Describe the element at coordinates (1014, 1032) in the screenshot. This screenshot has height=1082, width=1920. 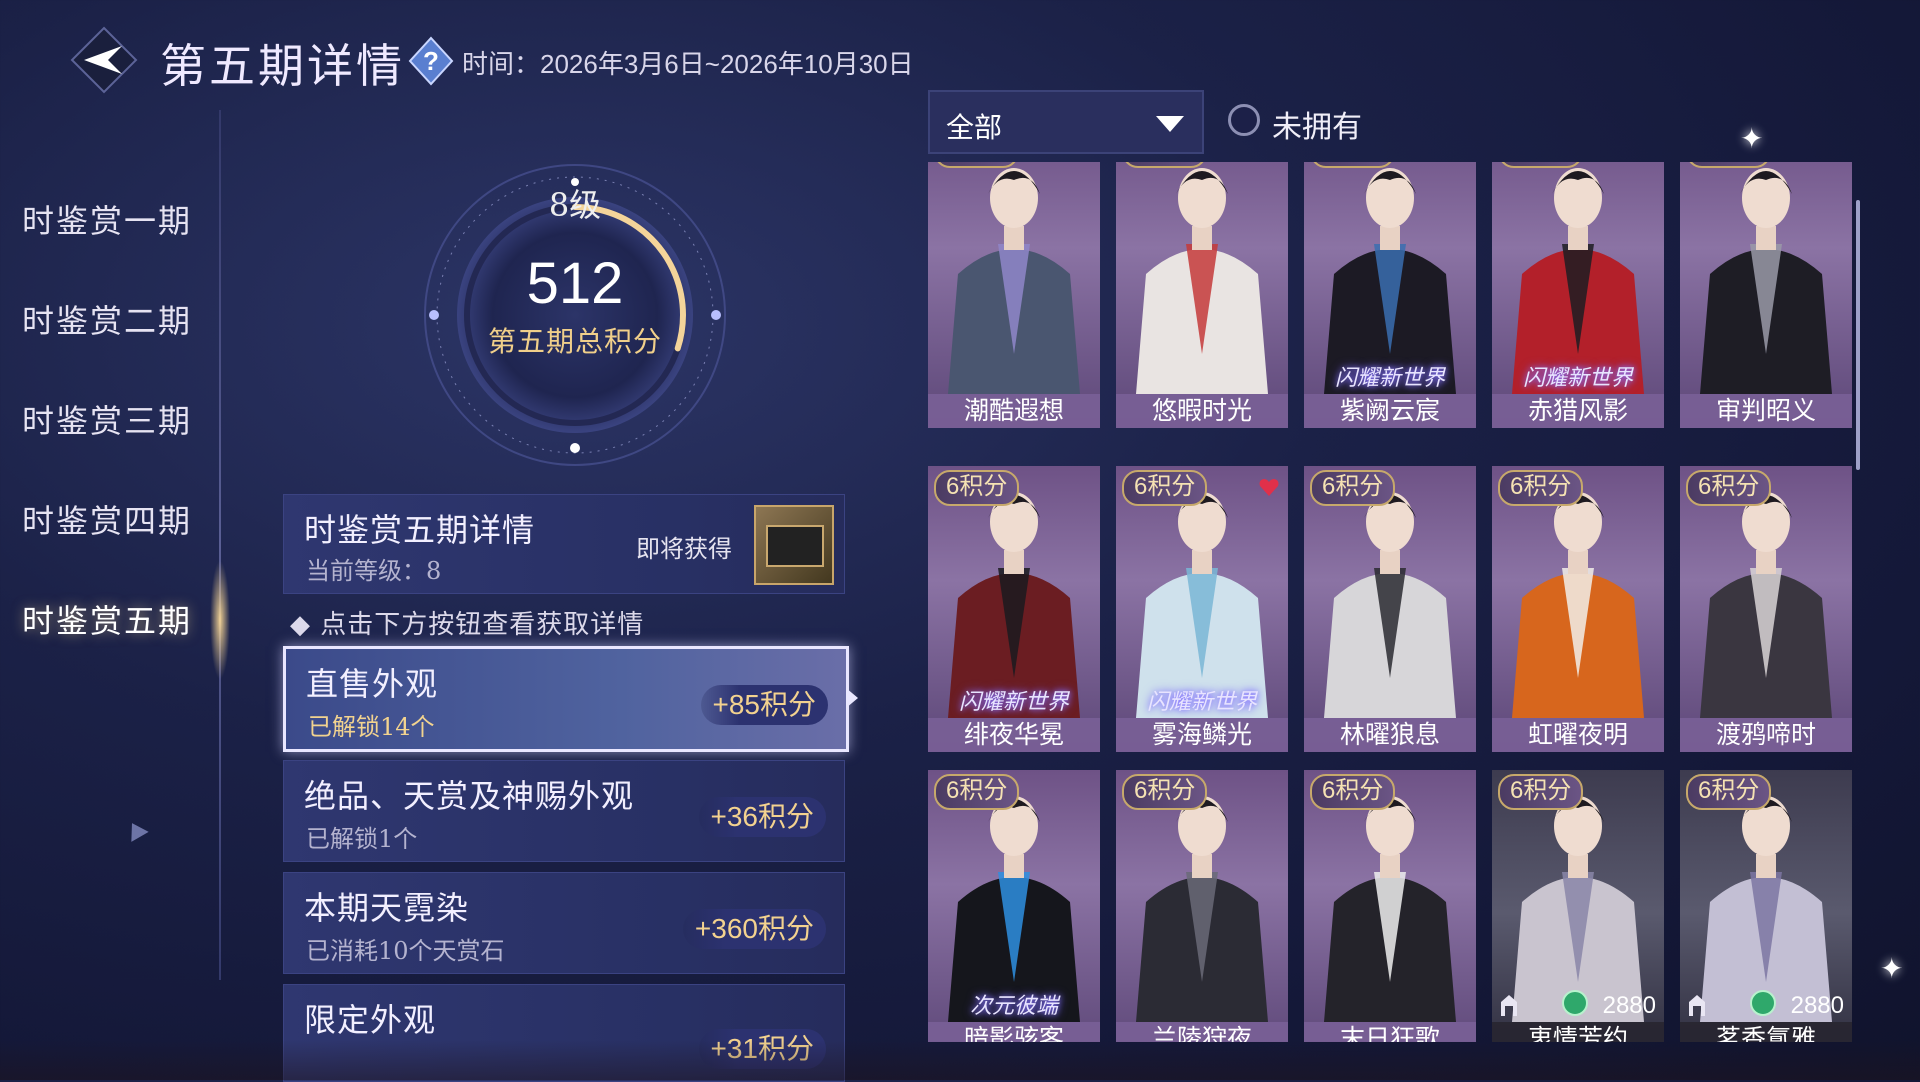
I see `outfit-name: 暗影骇客` at that location.